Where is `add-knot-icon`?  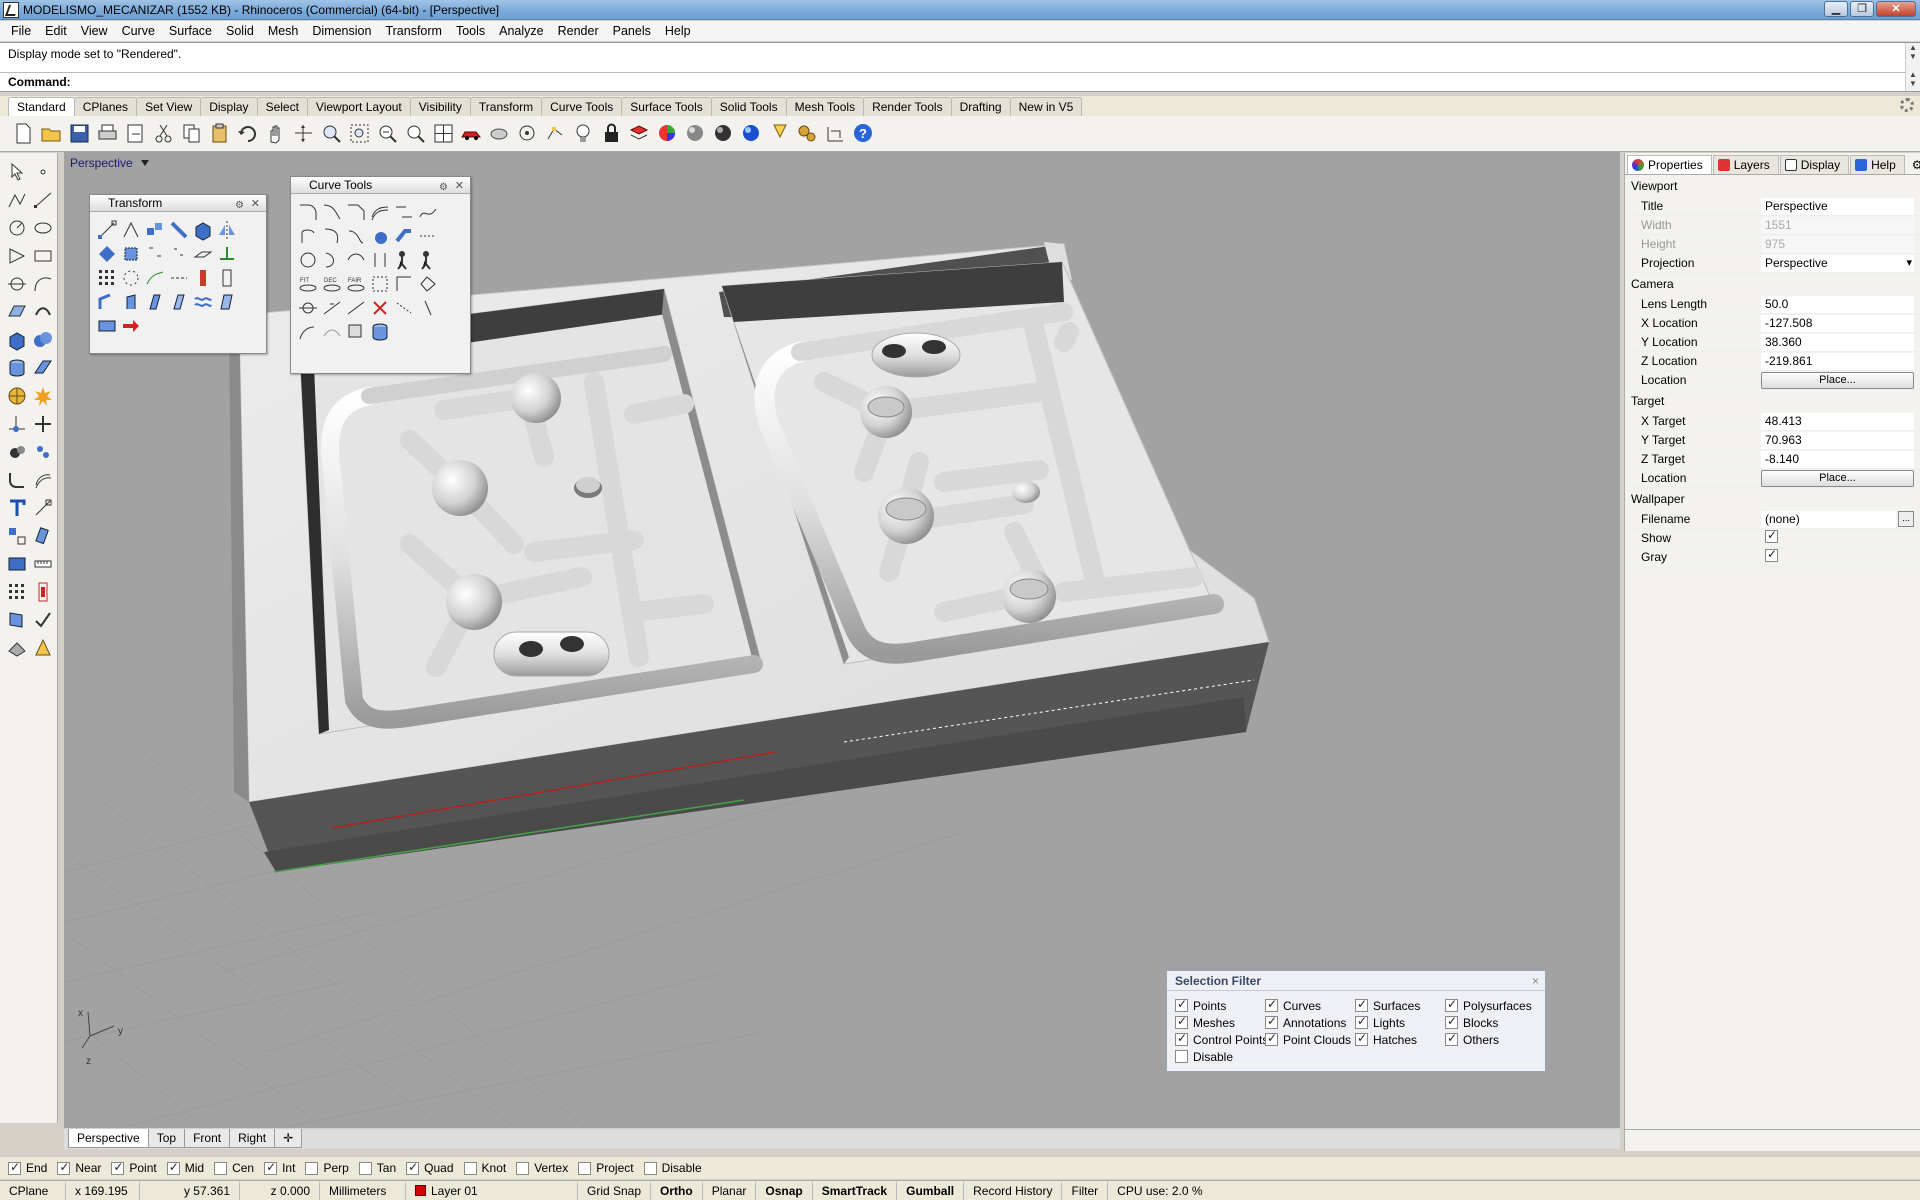 add-knot-icon is located at coordinates (404, 308).